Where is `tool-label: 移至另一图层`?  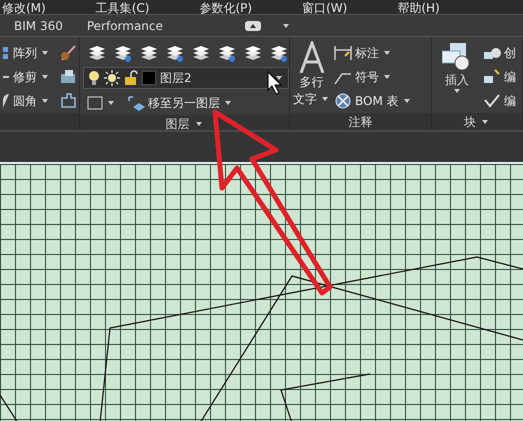
tool-label: 移至另一图层 is located at coordinates (184, 103).